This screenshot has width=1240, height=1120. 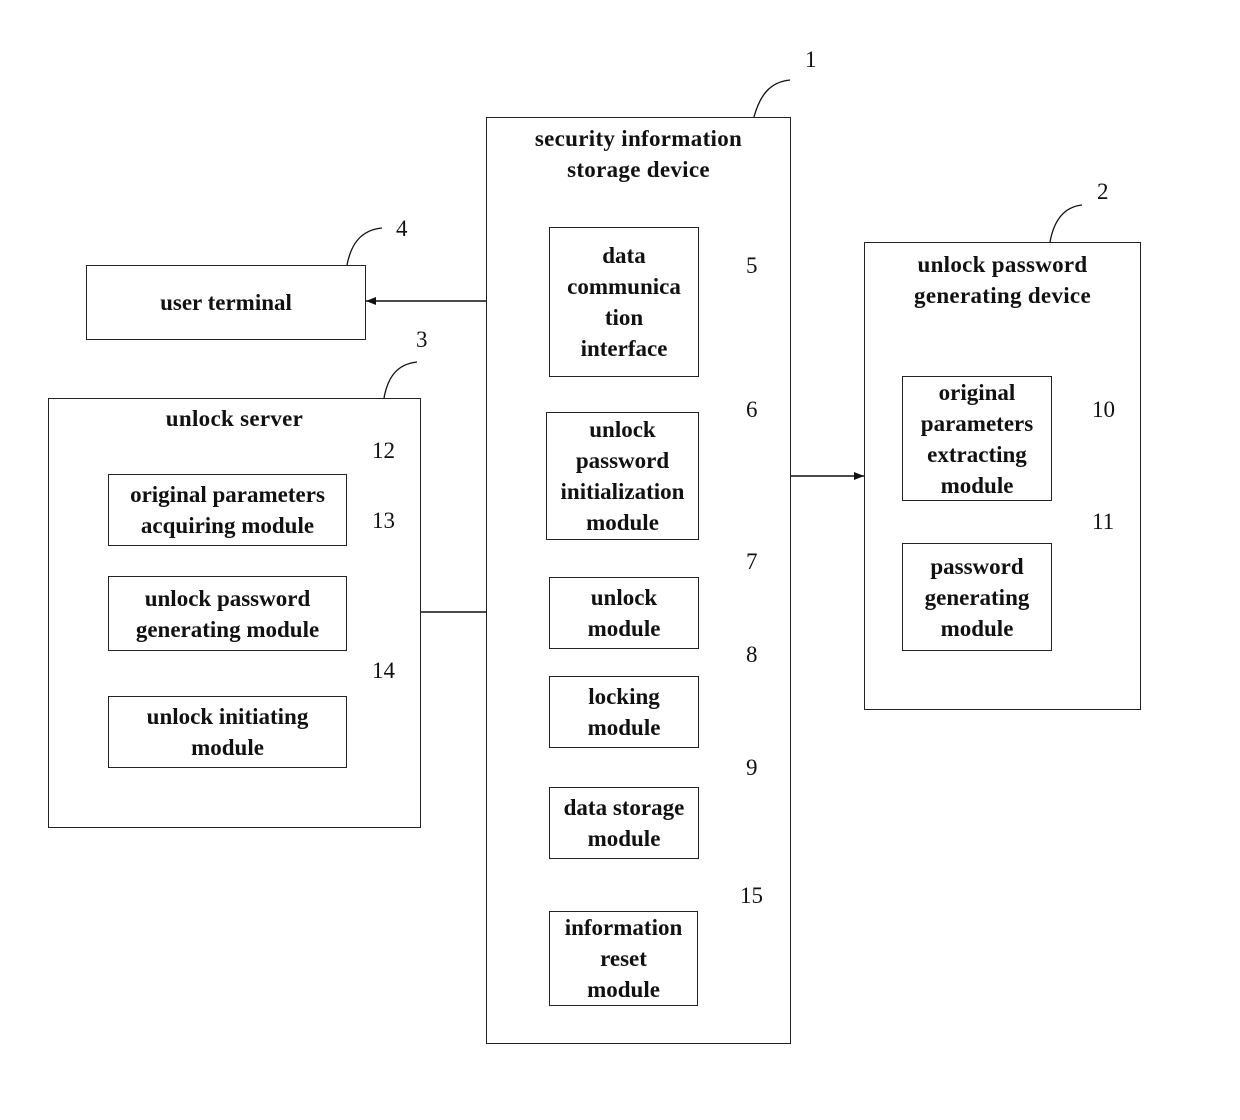 I want to click on ref-number-11: 11, so click(x=1103, y=521).